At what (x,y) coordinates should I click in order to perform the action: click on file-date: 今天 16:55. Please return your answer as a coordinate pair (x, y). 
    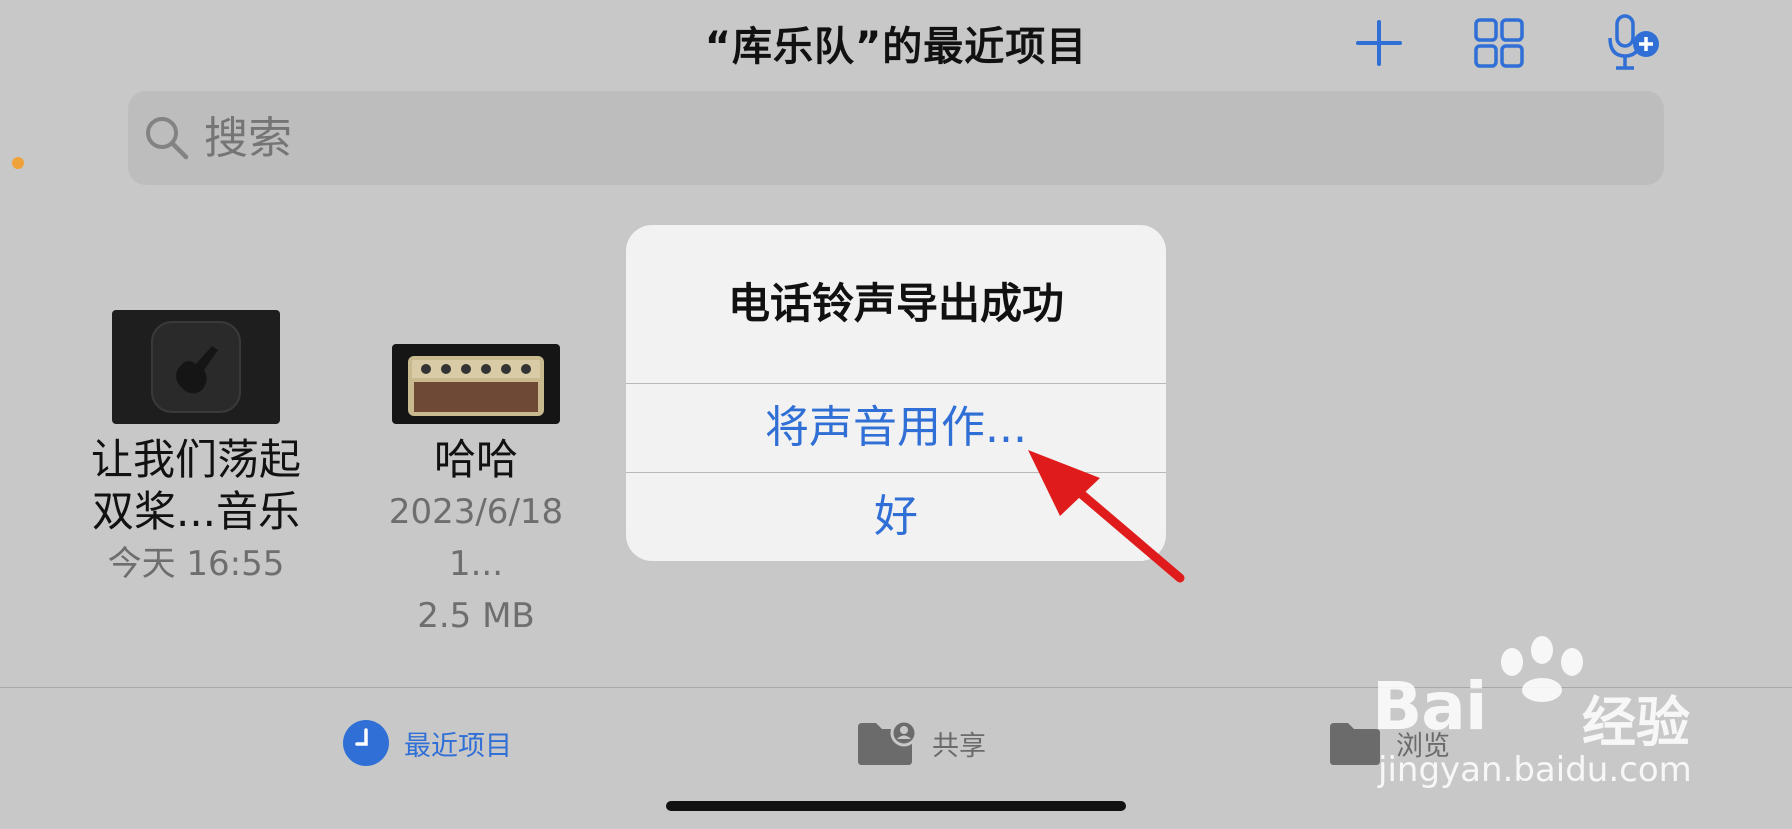
    Looking at the image, I should click on (196, 564).